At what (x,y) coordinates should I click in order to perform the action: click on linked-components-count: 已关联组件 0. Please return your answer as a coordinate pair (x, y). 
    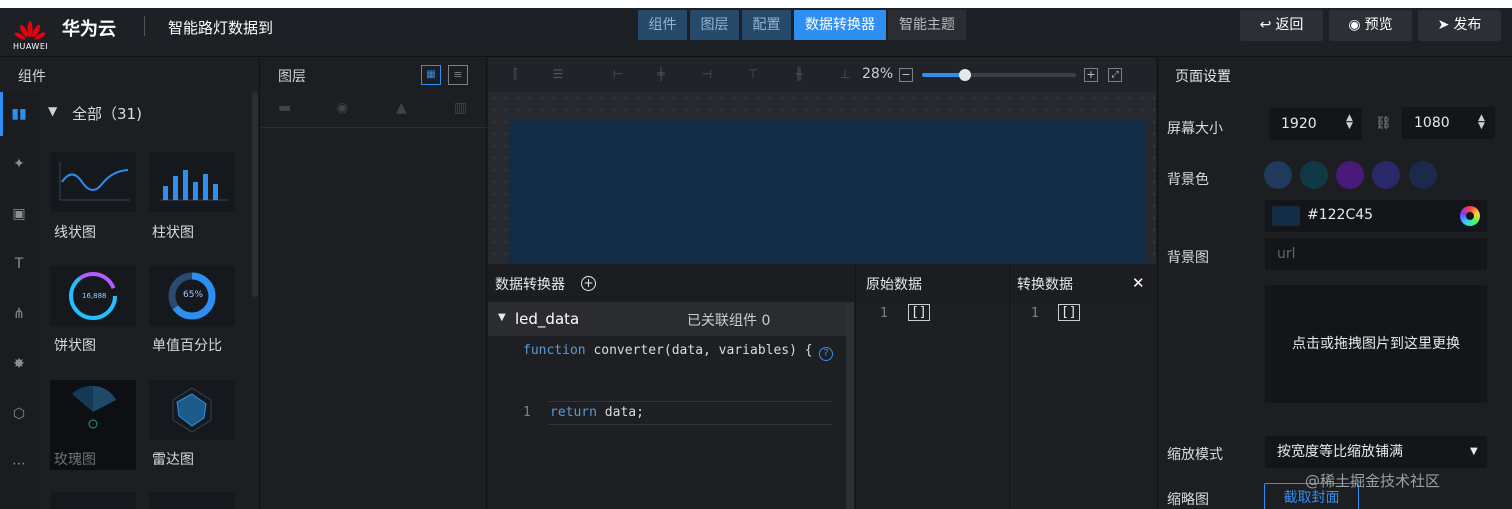
    Looking at the image, I should click on (729, 321).